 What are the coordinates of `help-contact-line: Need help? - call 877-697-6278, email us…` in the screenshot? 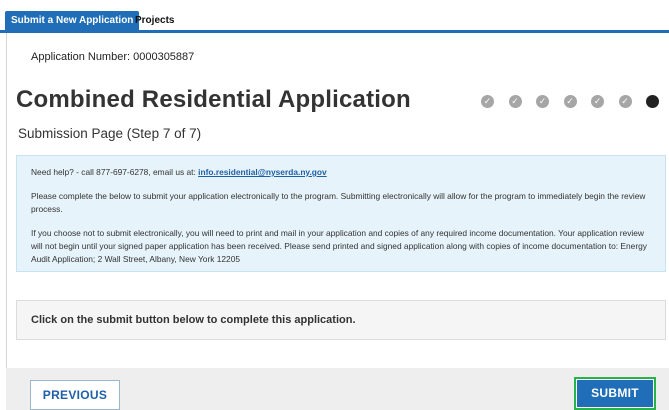 It's located at (343, 172).